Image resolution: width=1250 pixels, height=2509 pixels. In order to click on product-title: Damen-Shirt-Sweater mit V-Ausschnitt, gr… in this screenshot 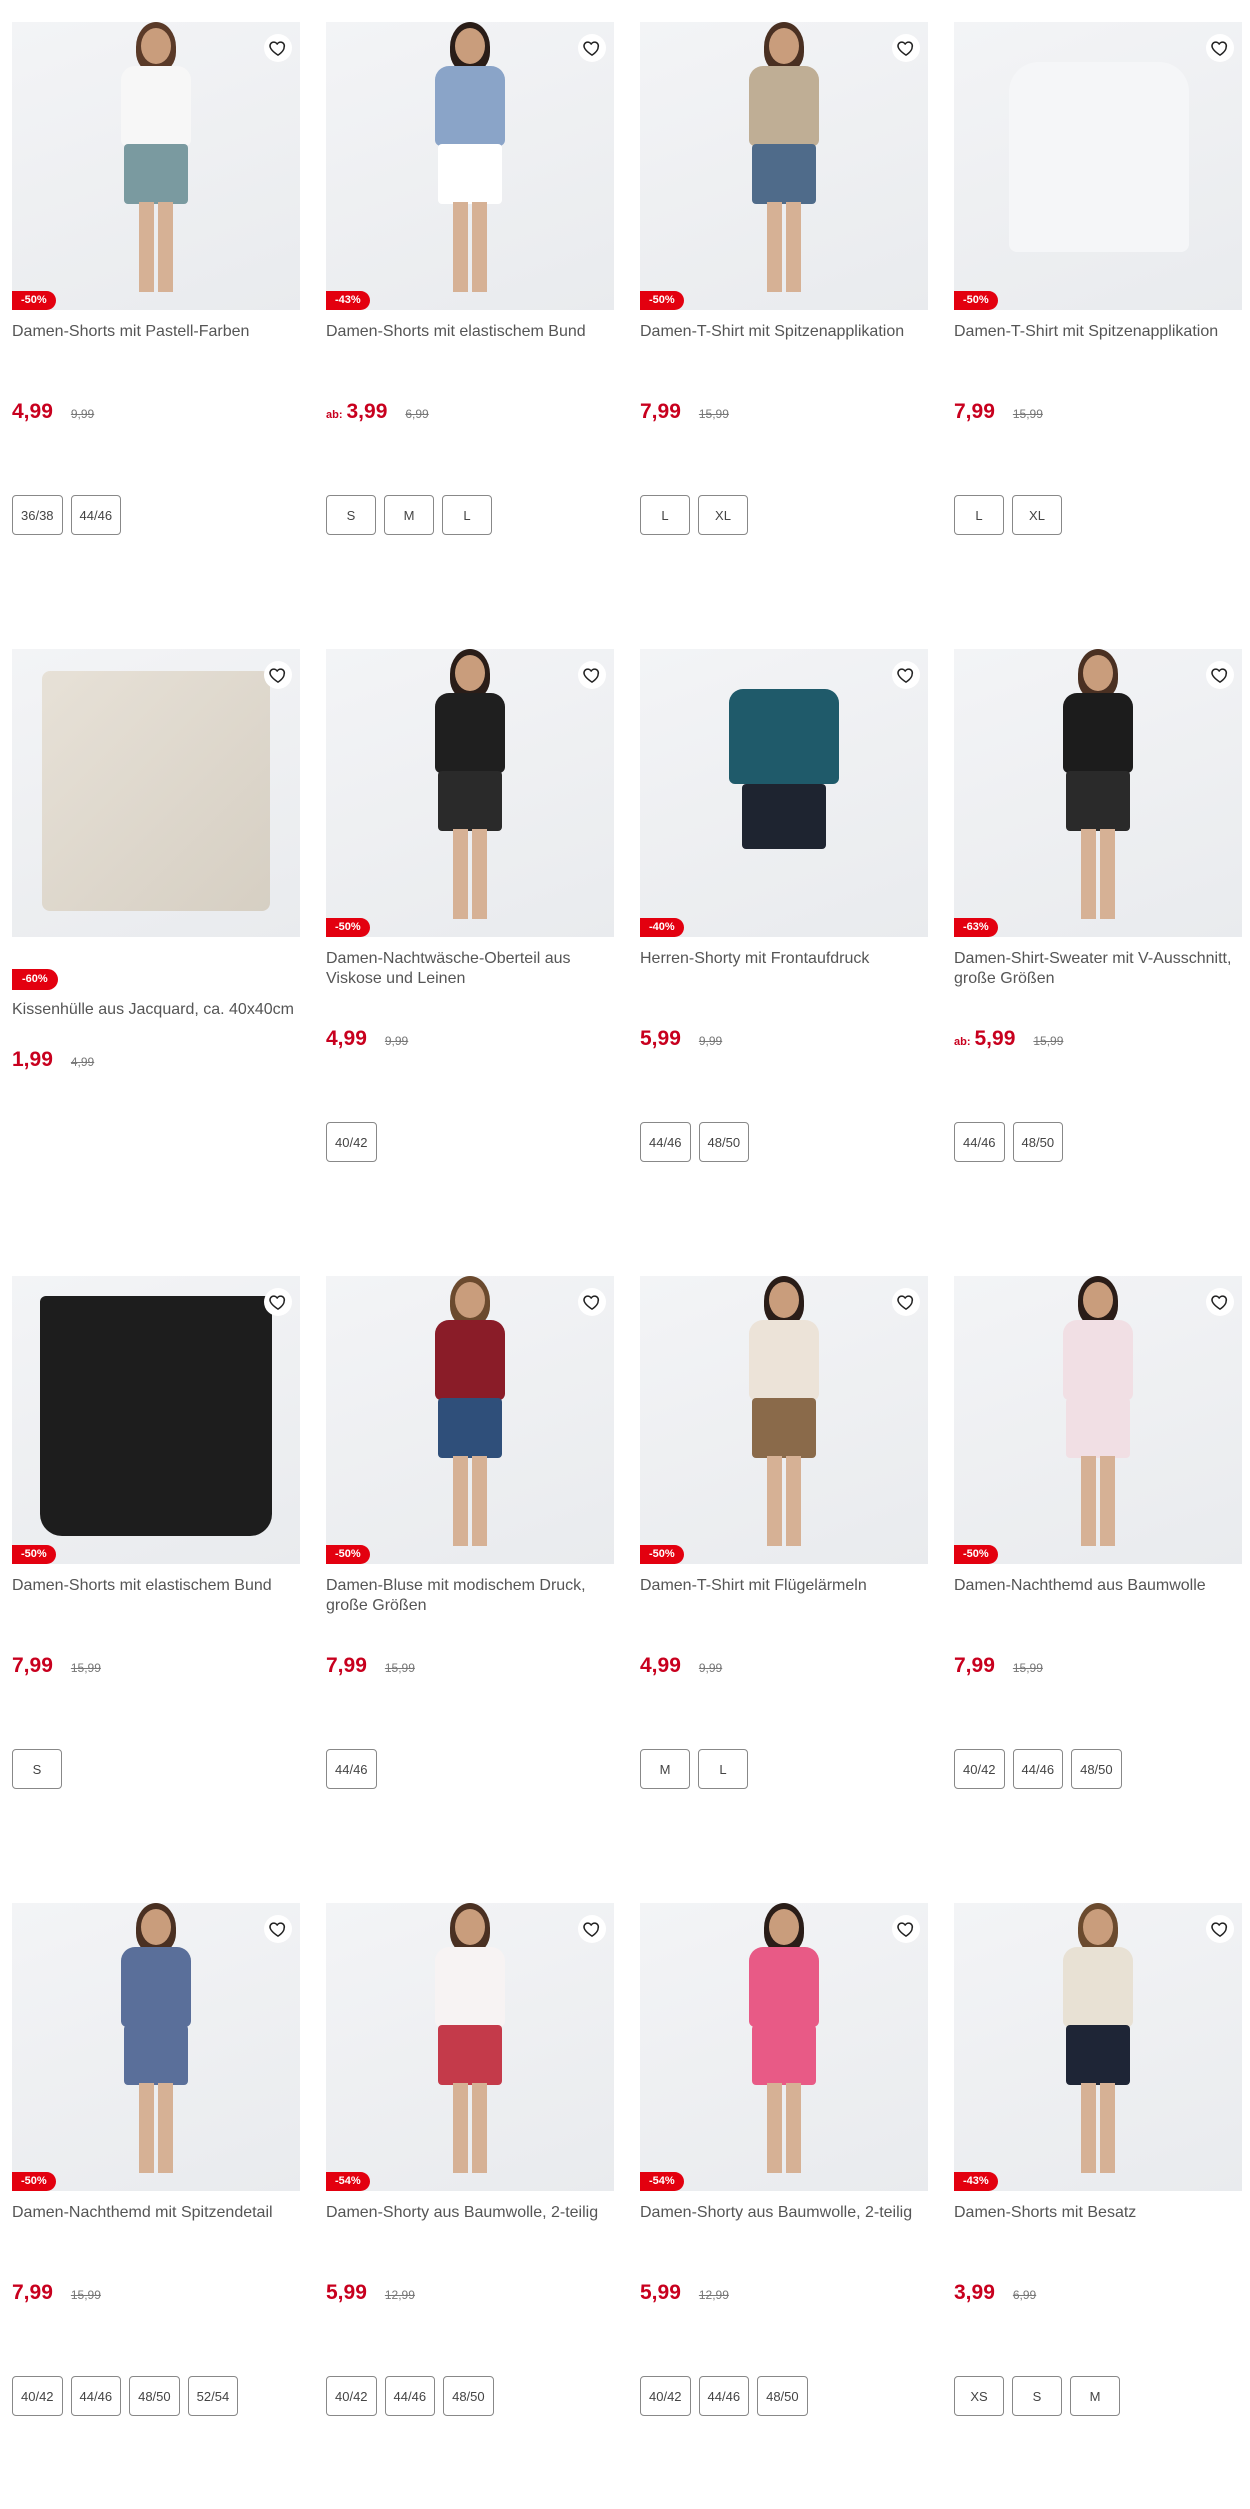, I will do `click(1098, 969)`.